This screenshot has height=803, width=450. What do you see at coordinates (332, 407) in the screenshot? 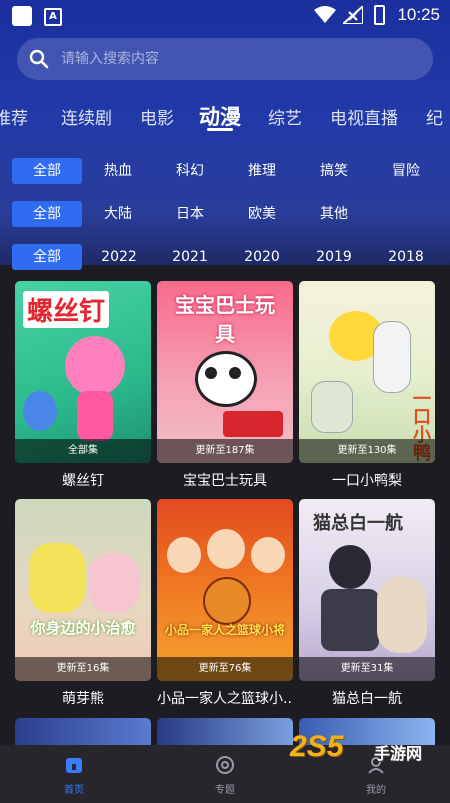
I see `elder-figure` at bounding box center [332, 407].